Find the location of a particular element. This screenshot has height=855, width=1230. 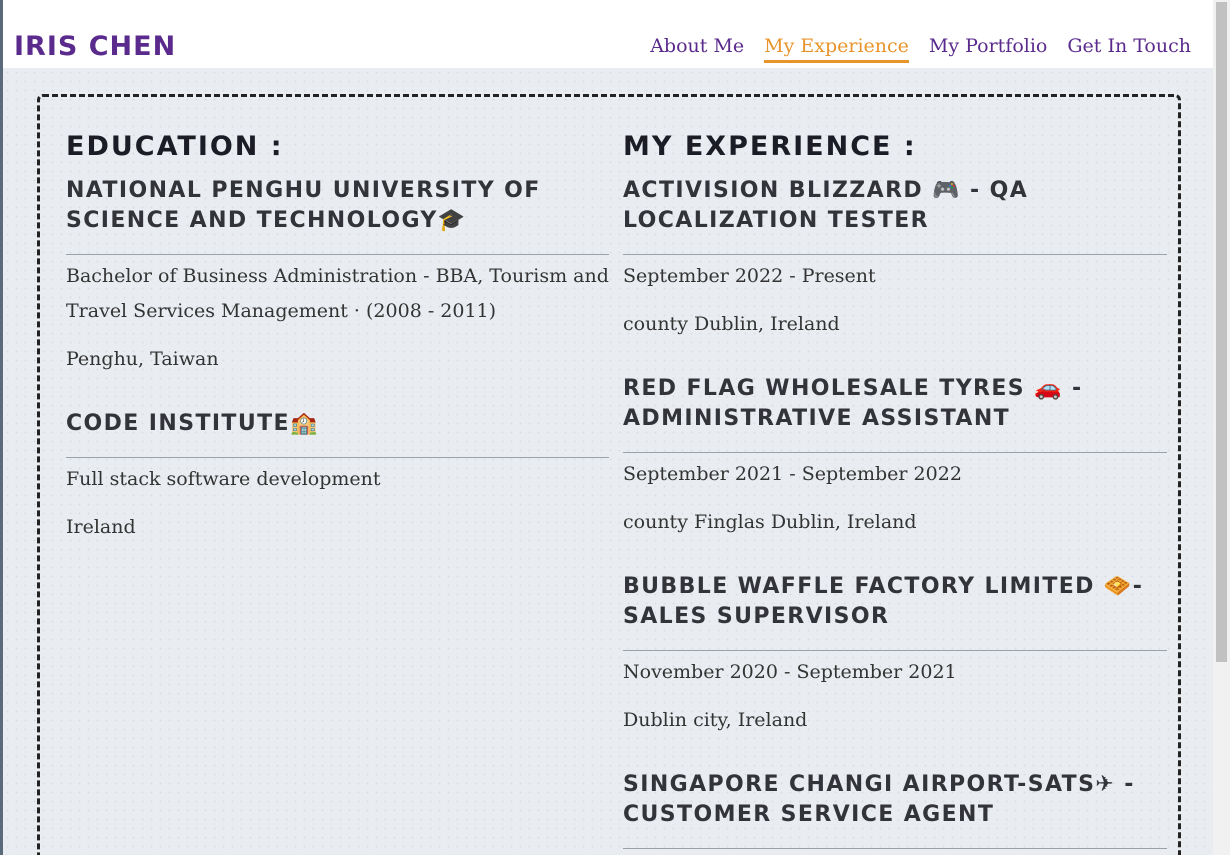

entry-location: county Finglas Dublin, Ireland is located at coordinates (770, 522).